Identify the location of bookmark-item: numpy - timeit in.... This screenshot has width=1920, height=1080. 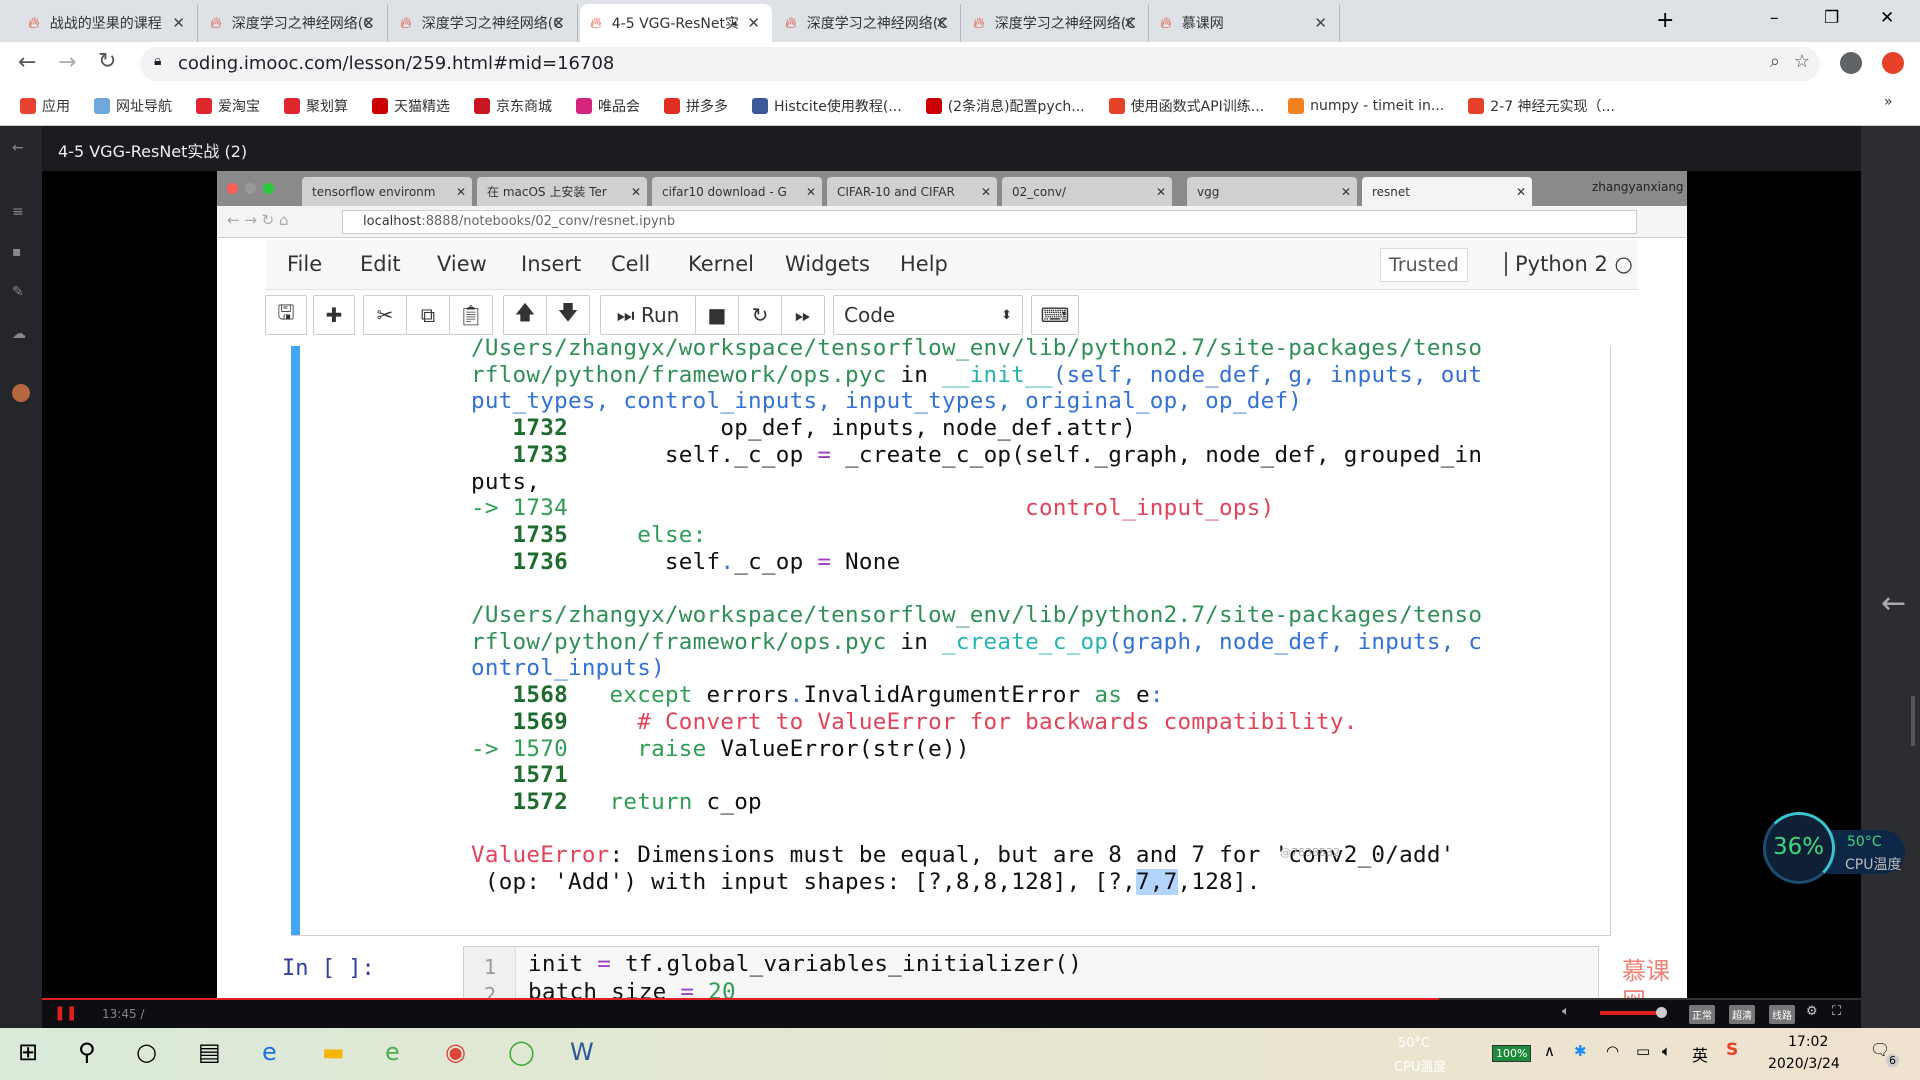
(1366, 105).